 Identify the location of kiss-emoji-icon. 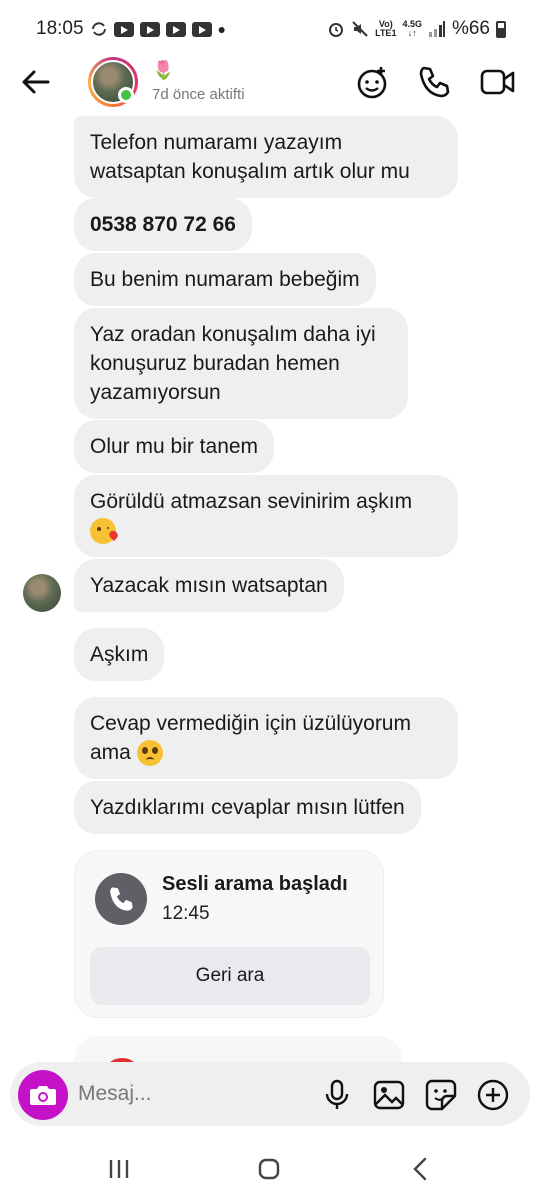
(103, 531).